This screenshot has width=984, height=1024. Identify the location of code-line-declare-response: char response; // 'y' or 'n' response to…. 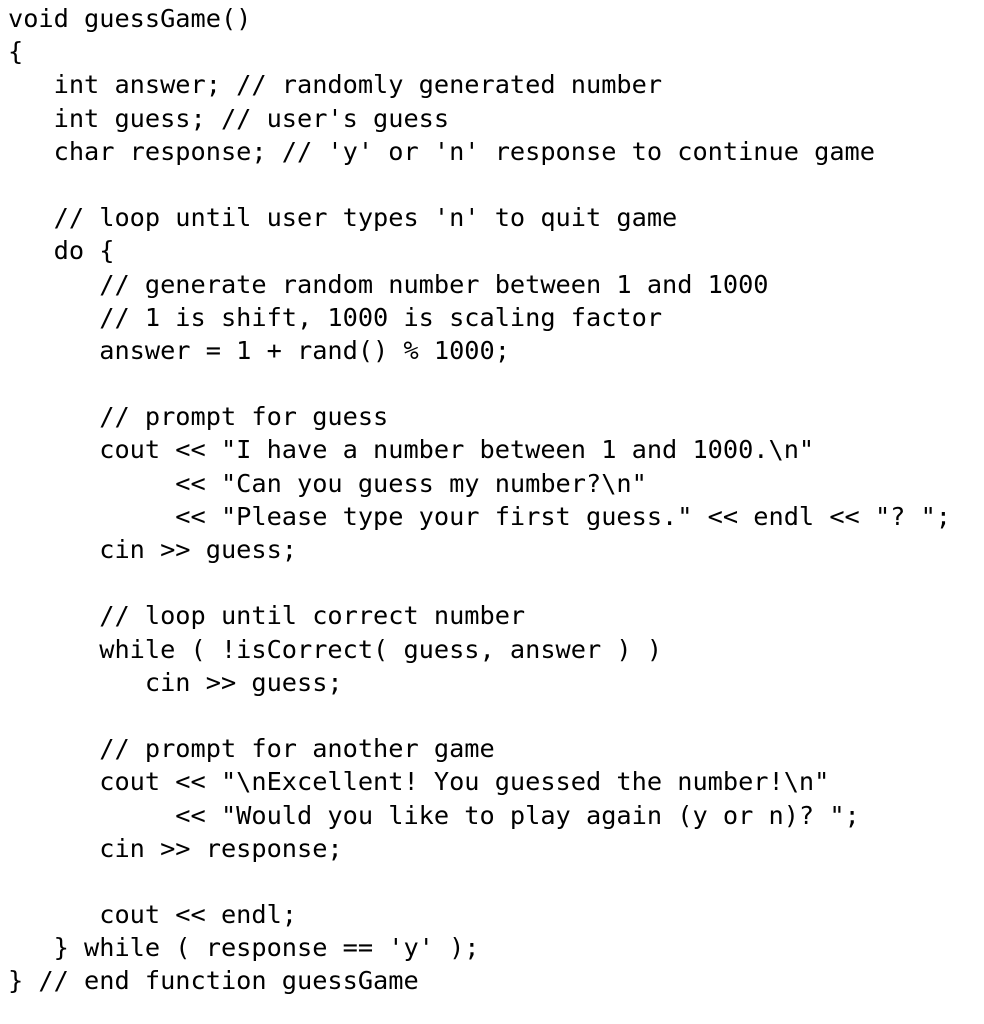
(441, 151).